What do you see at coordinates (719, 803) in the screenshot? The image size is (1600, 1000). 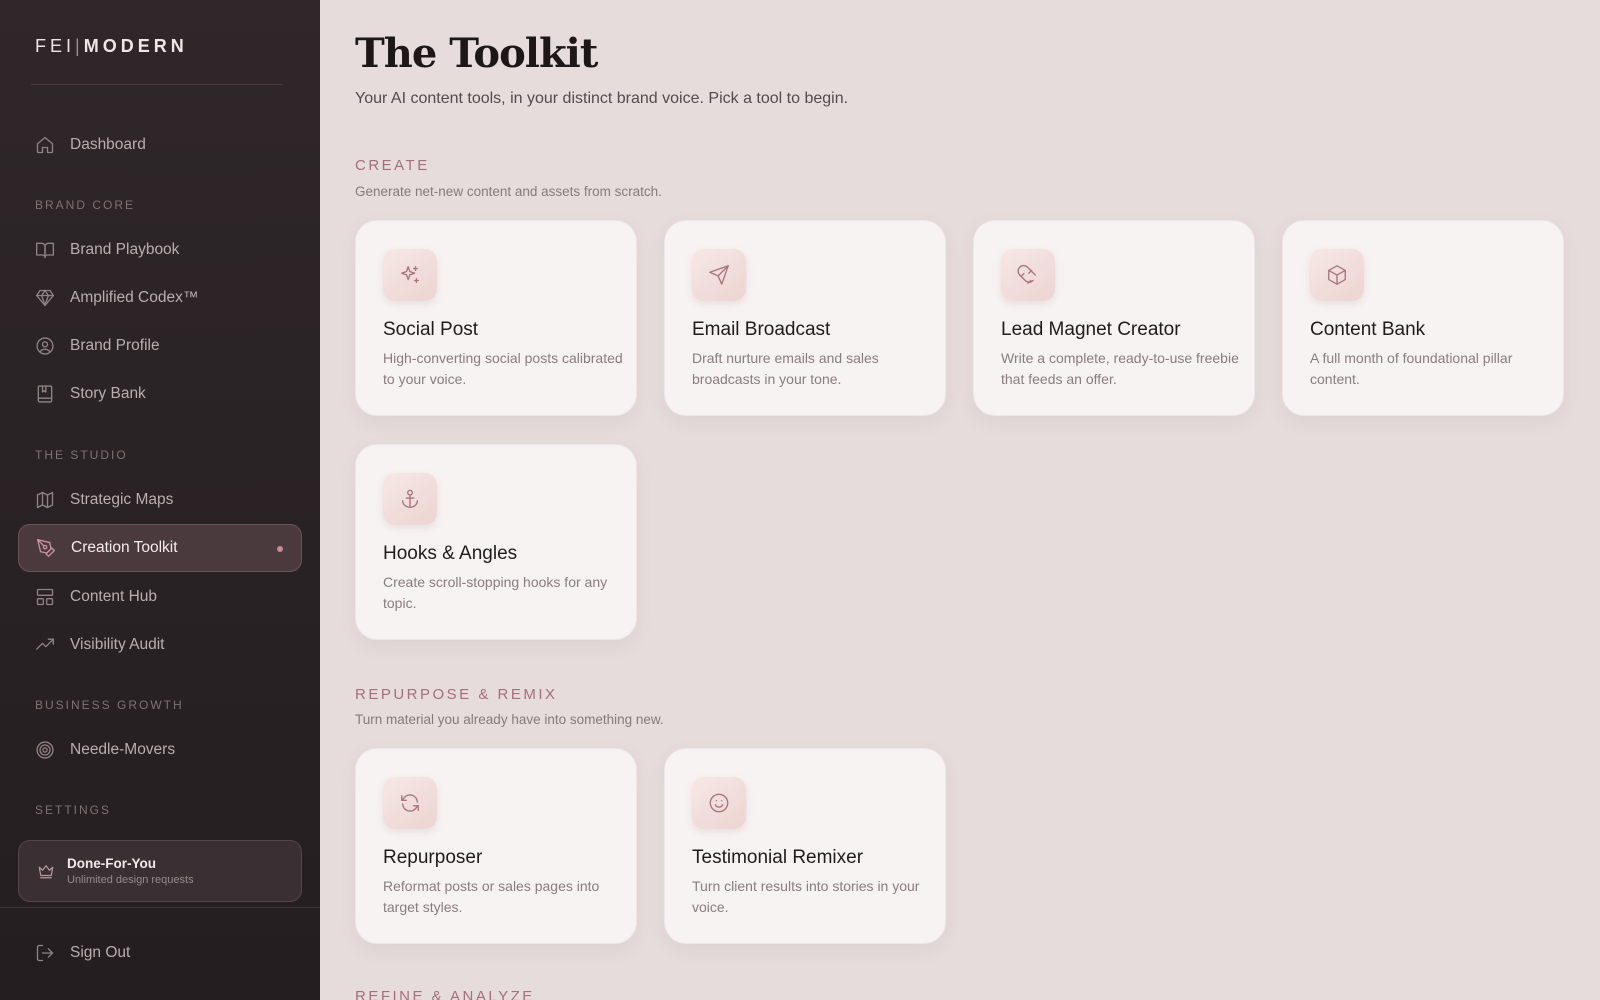 I see `smile-icon` at bounding box center [719, 803].